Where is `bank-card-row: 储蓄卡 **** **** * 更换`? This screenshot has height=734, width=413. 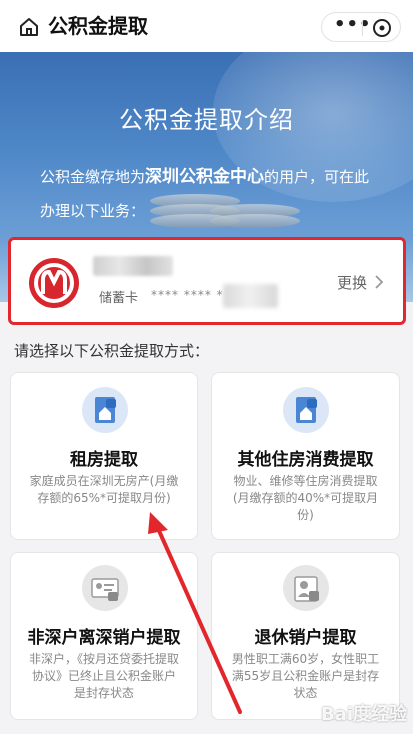
bank-card-row: 储蓄卡 **** **** * 更换 is located at coordinates (207, 281).